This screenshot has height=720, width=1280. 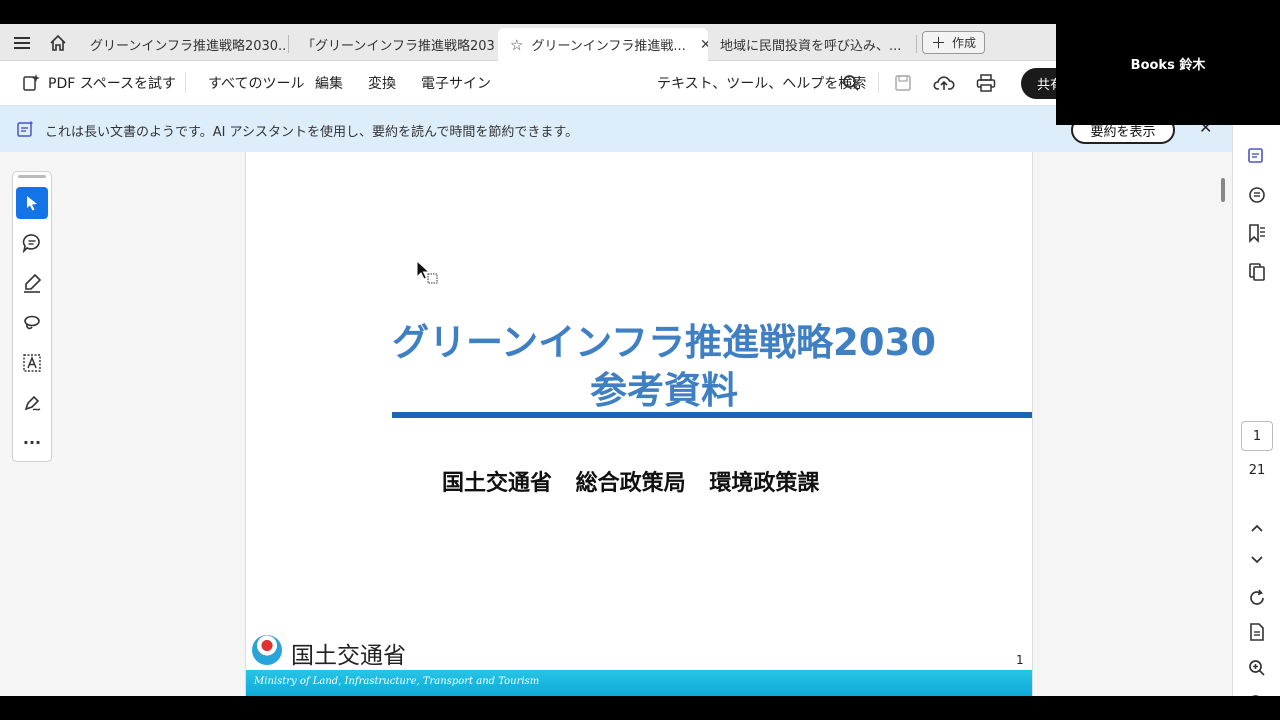 I want to click on home-icon, so click(x=58, y=43).